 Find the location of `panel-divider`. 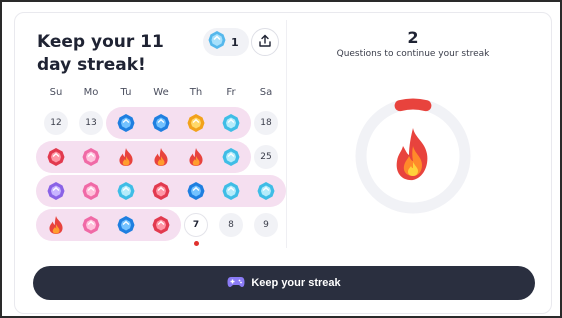

panel-divider is located at coordinates (286, 134).